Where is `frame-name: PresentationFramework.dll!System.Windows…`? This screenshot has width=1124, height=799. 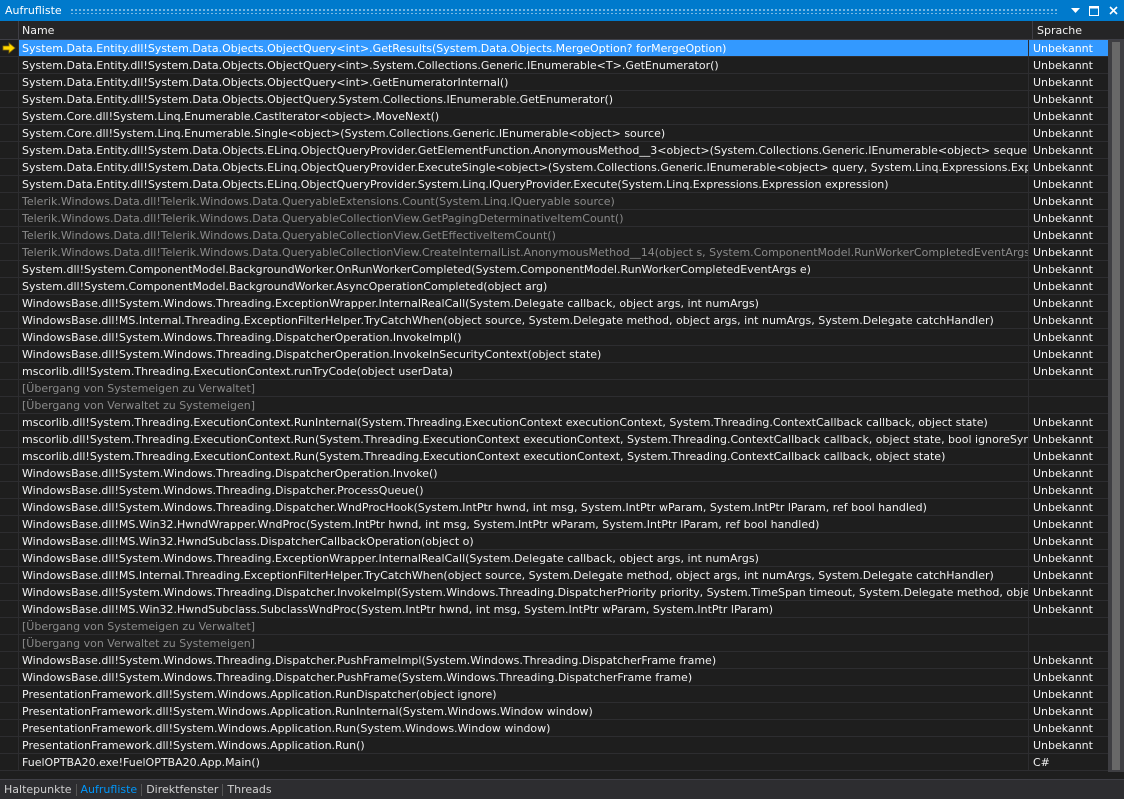
frame-name: PresentationFramework.dll!System.Windows… is located at coordinates (524, 745).